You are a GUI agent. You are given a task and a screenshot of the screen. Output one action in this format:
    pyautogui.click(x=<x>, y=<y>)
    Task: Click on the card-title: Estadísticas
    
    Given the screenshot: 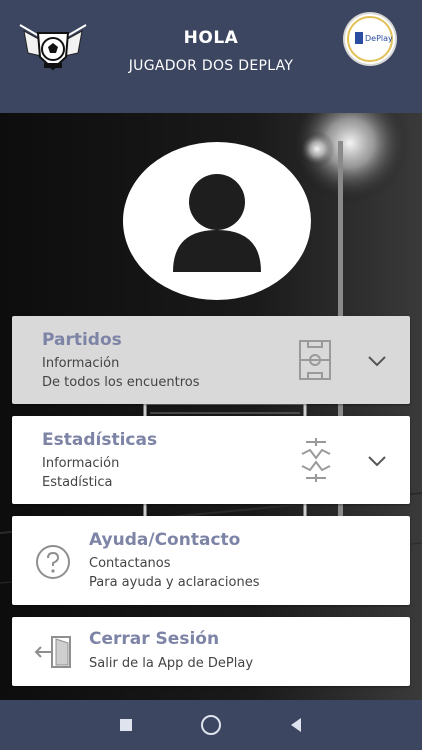 What is the action you would take?
    pyautogui.click(x=100, y=440)
    